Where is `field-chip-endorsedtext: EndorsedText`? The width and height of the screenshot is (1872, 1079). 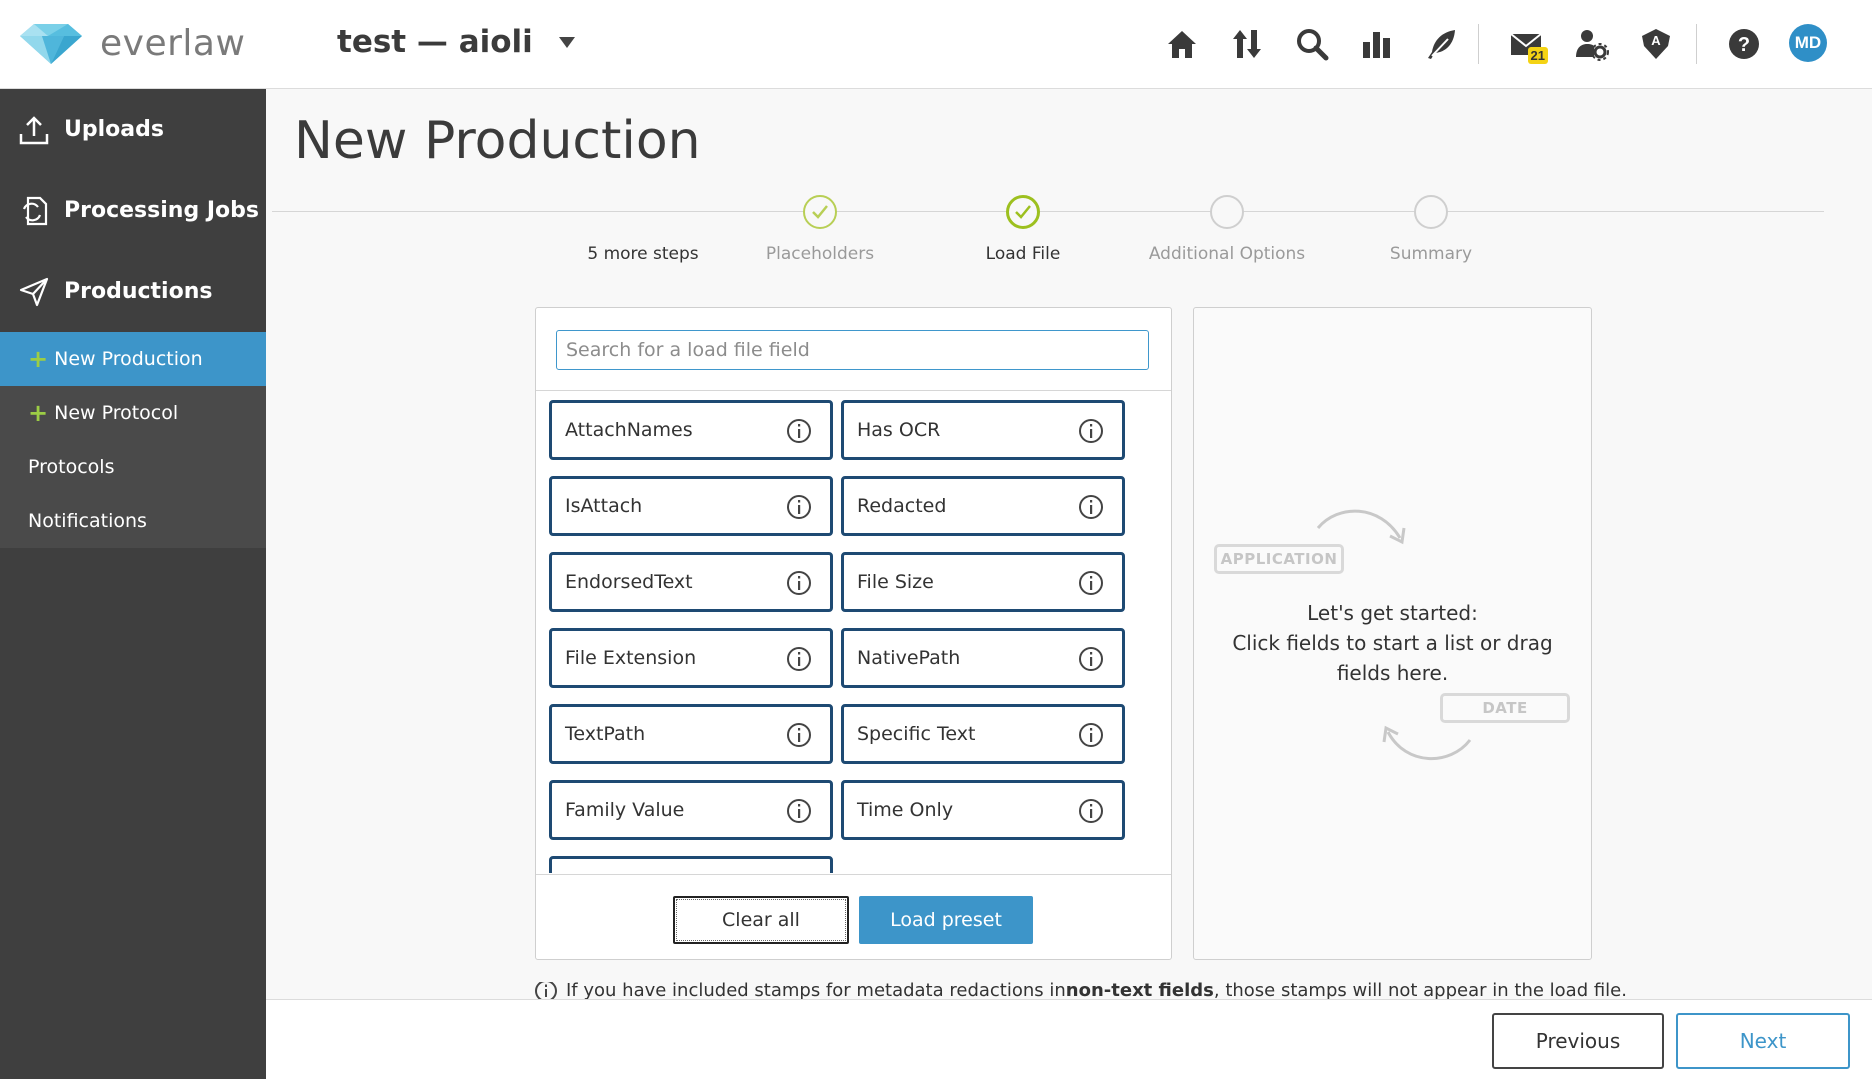
field-chip-endorsedtext: EndorsedText is located at coordinates (691, 582).